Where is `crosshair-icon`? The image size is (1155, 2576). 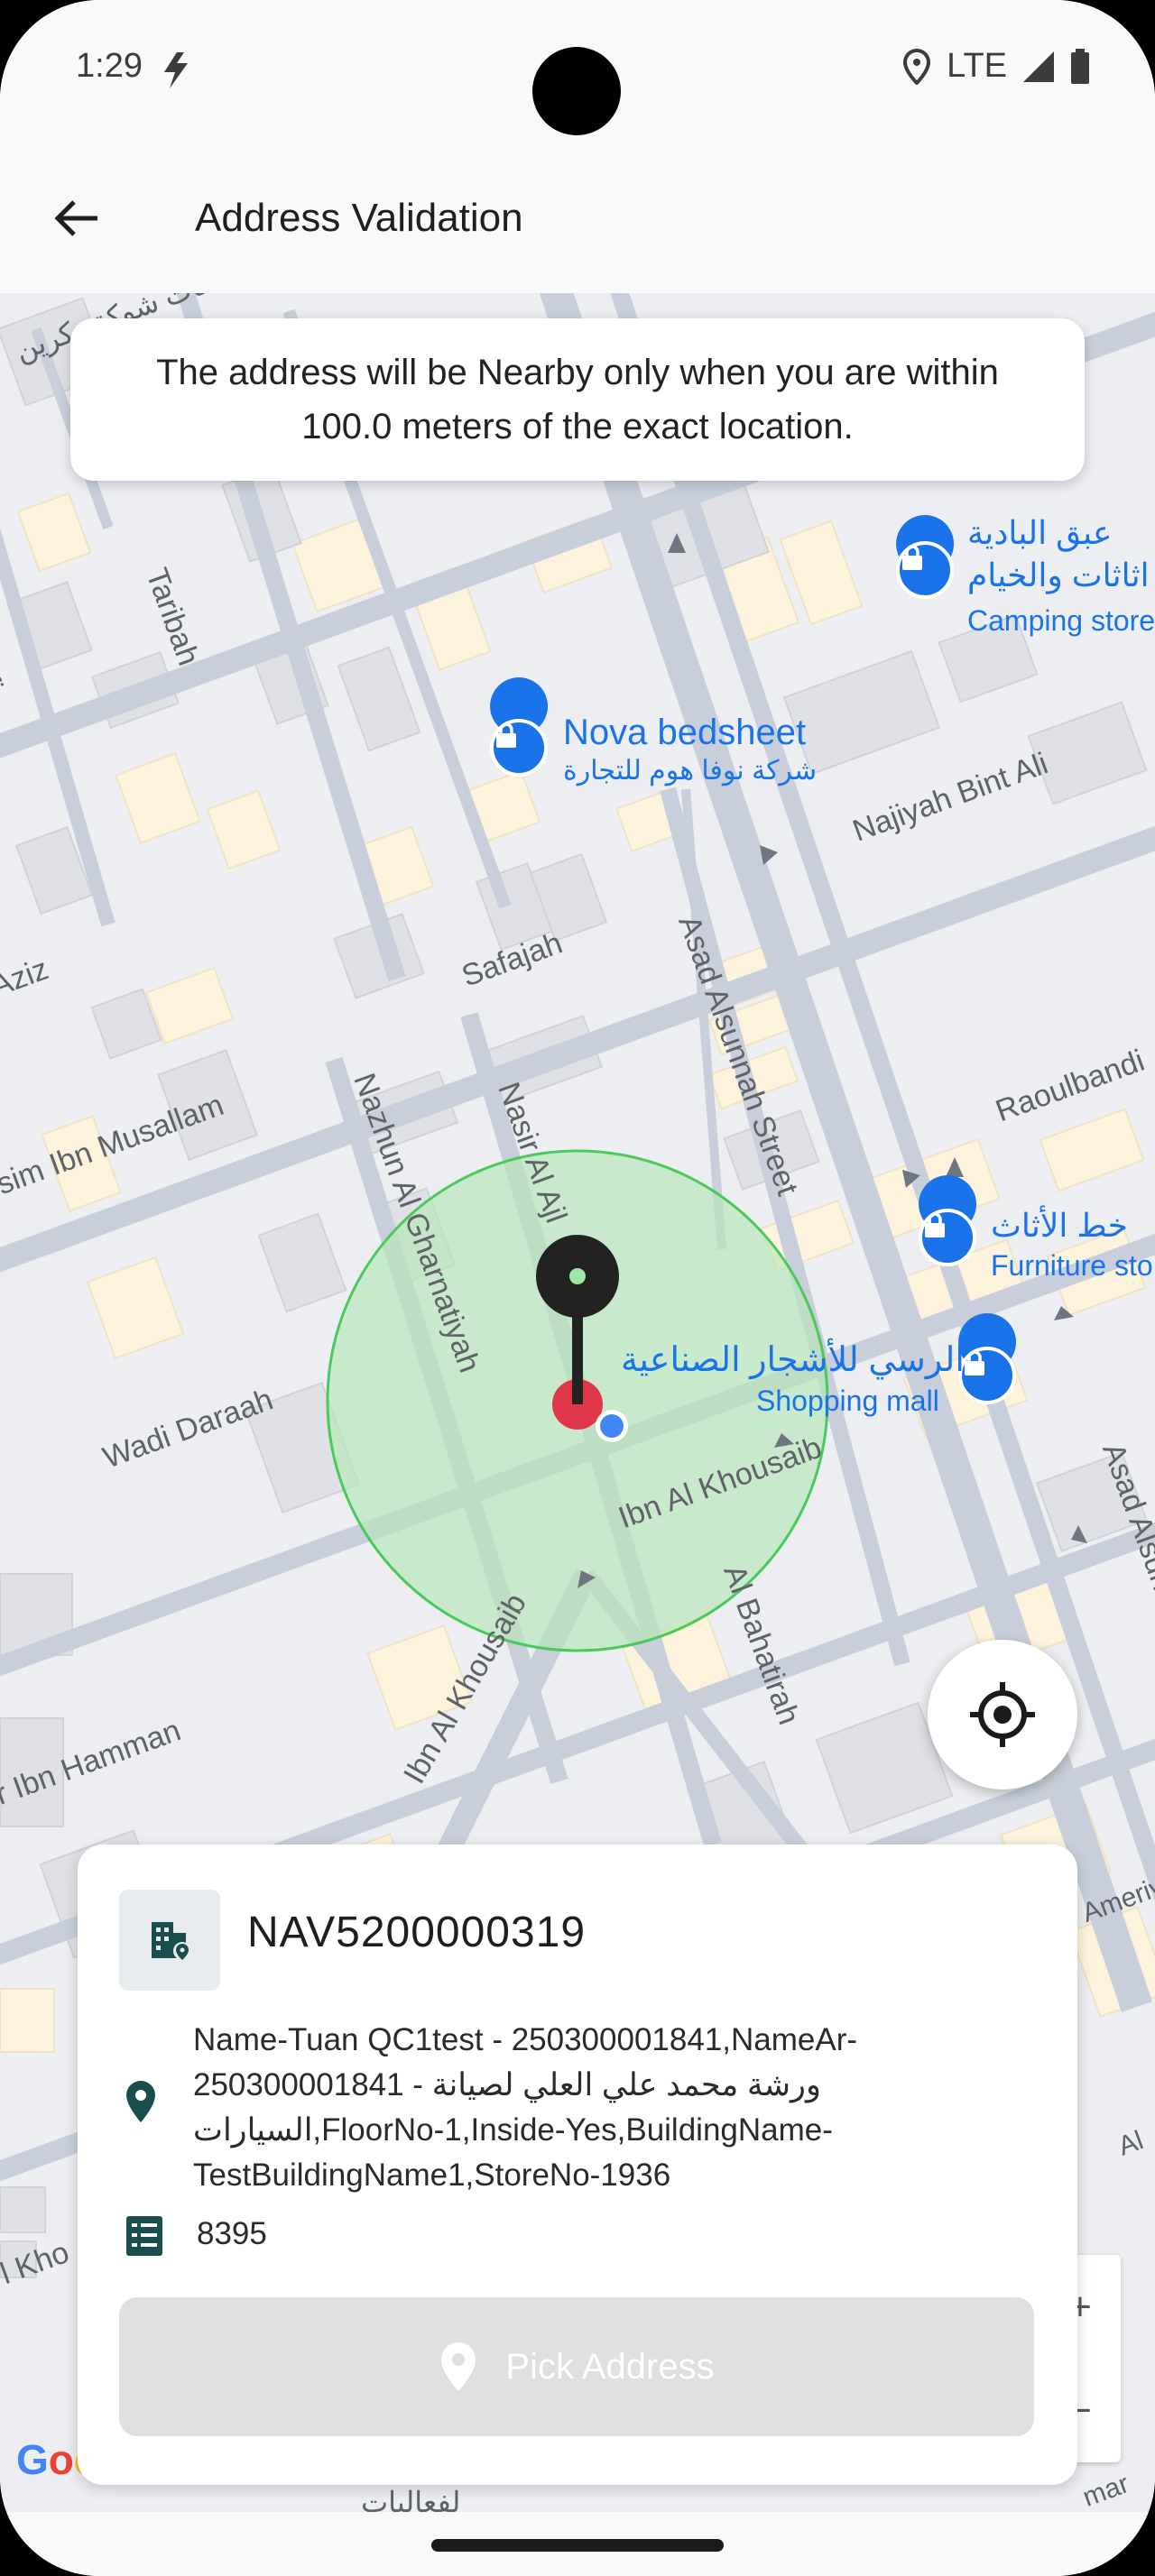
crosshair-icon is located at coordinates (1002, 1714).